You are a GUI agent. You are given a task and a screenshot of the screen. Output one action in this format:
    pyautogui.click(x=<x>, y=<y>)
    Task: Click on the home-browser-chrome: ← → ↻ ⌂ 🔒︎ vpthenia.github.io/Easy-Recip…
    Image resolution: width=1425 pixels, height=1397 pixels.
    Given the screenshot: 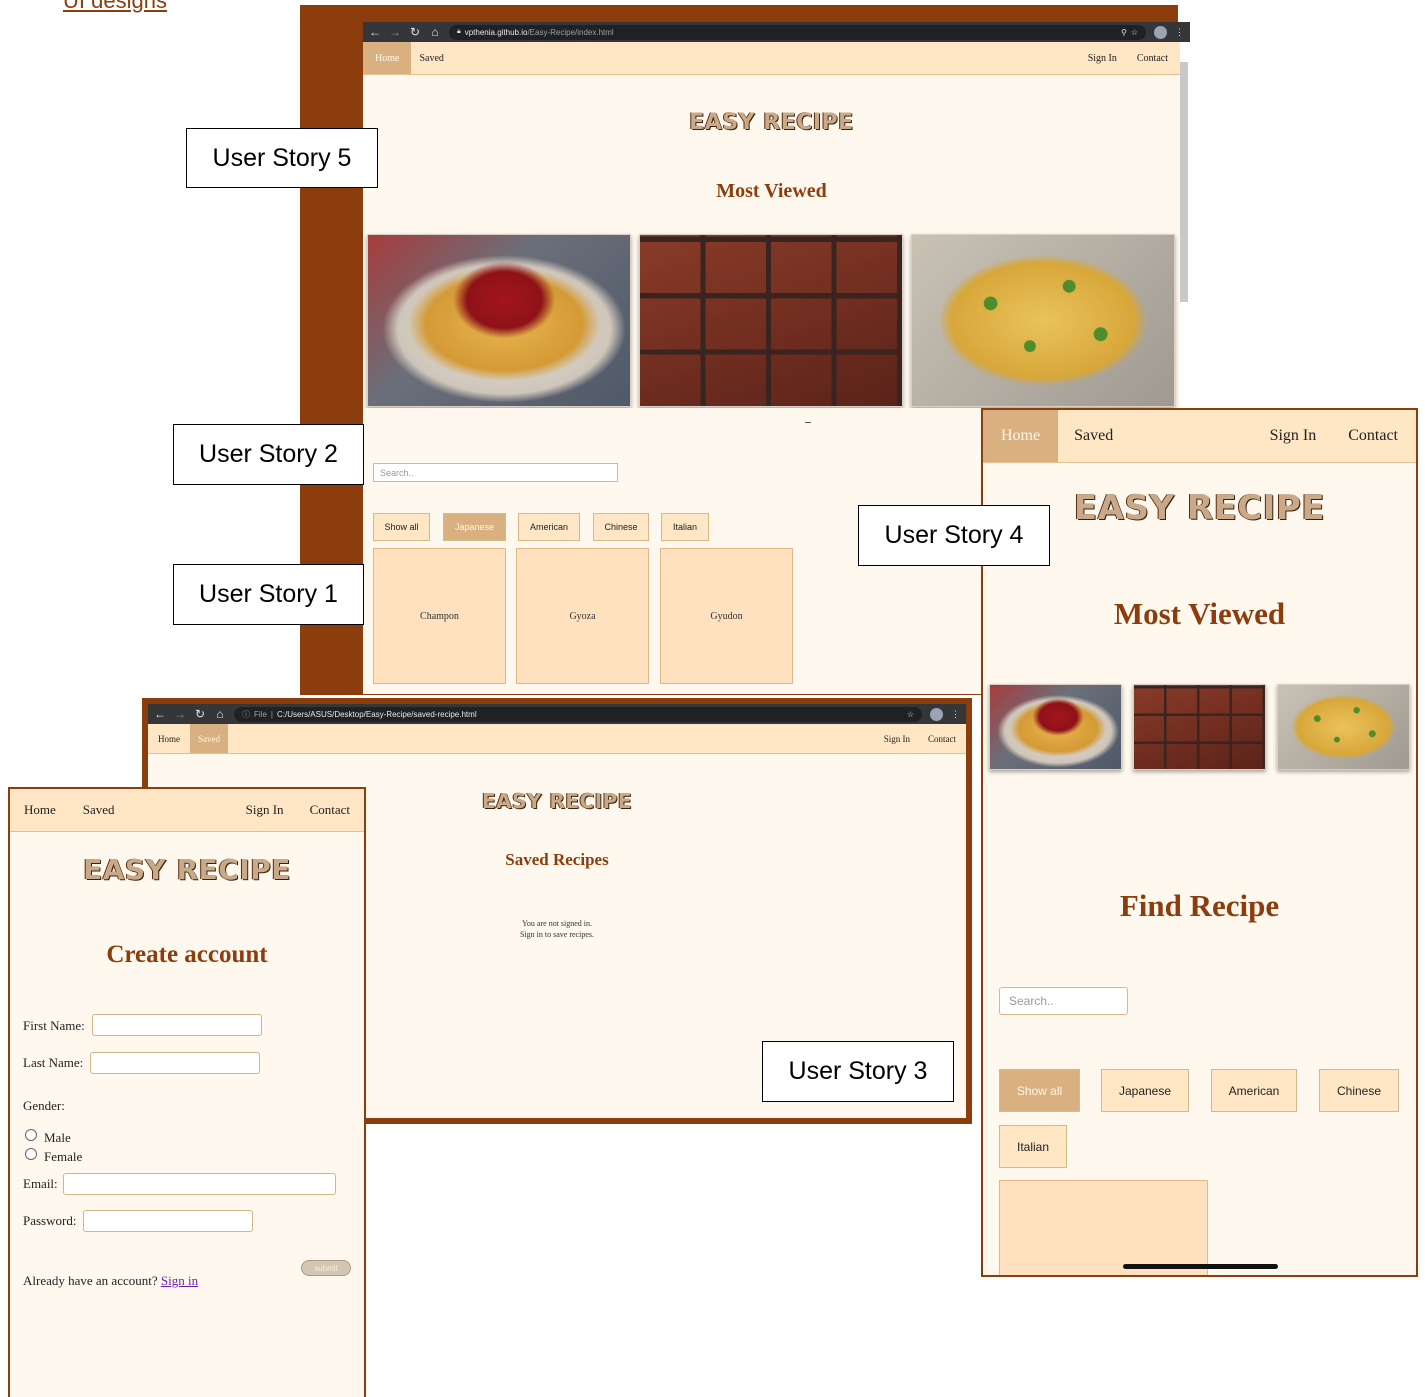 What is the action you would take?
    pyautogui.click(x=776, y=32)
    